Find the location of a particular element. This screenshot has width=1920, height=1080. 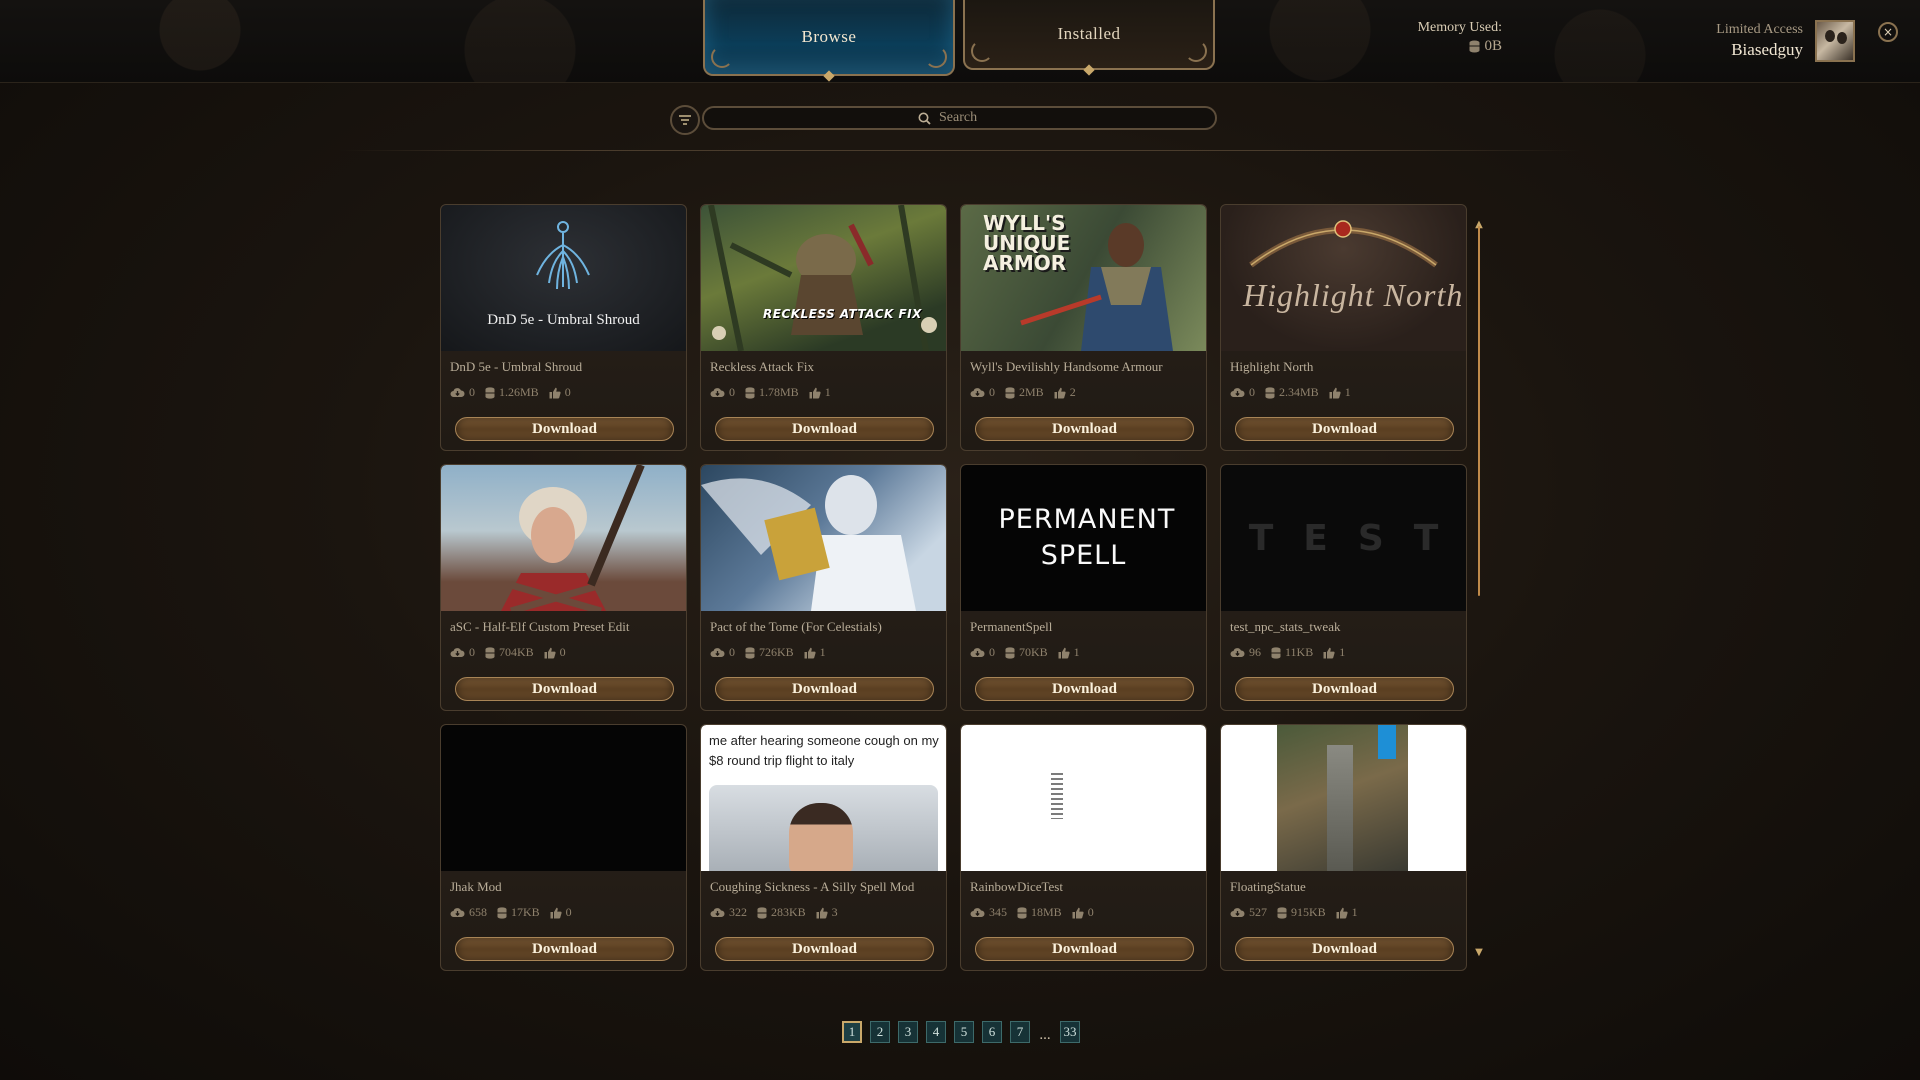

downloads-value: 658 is located at coordinates (478, 912).